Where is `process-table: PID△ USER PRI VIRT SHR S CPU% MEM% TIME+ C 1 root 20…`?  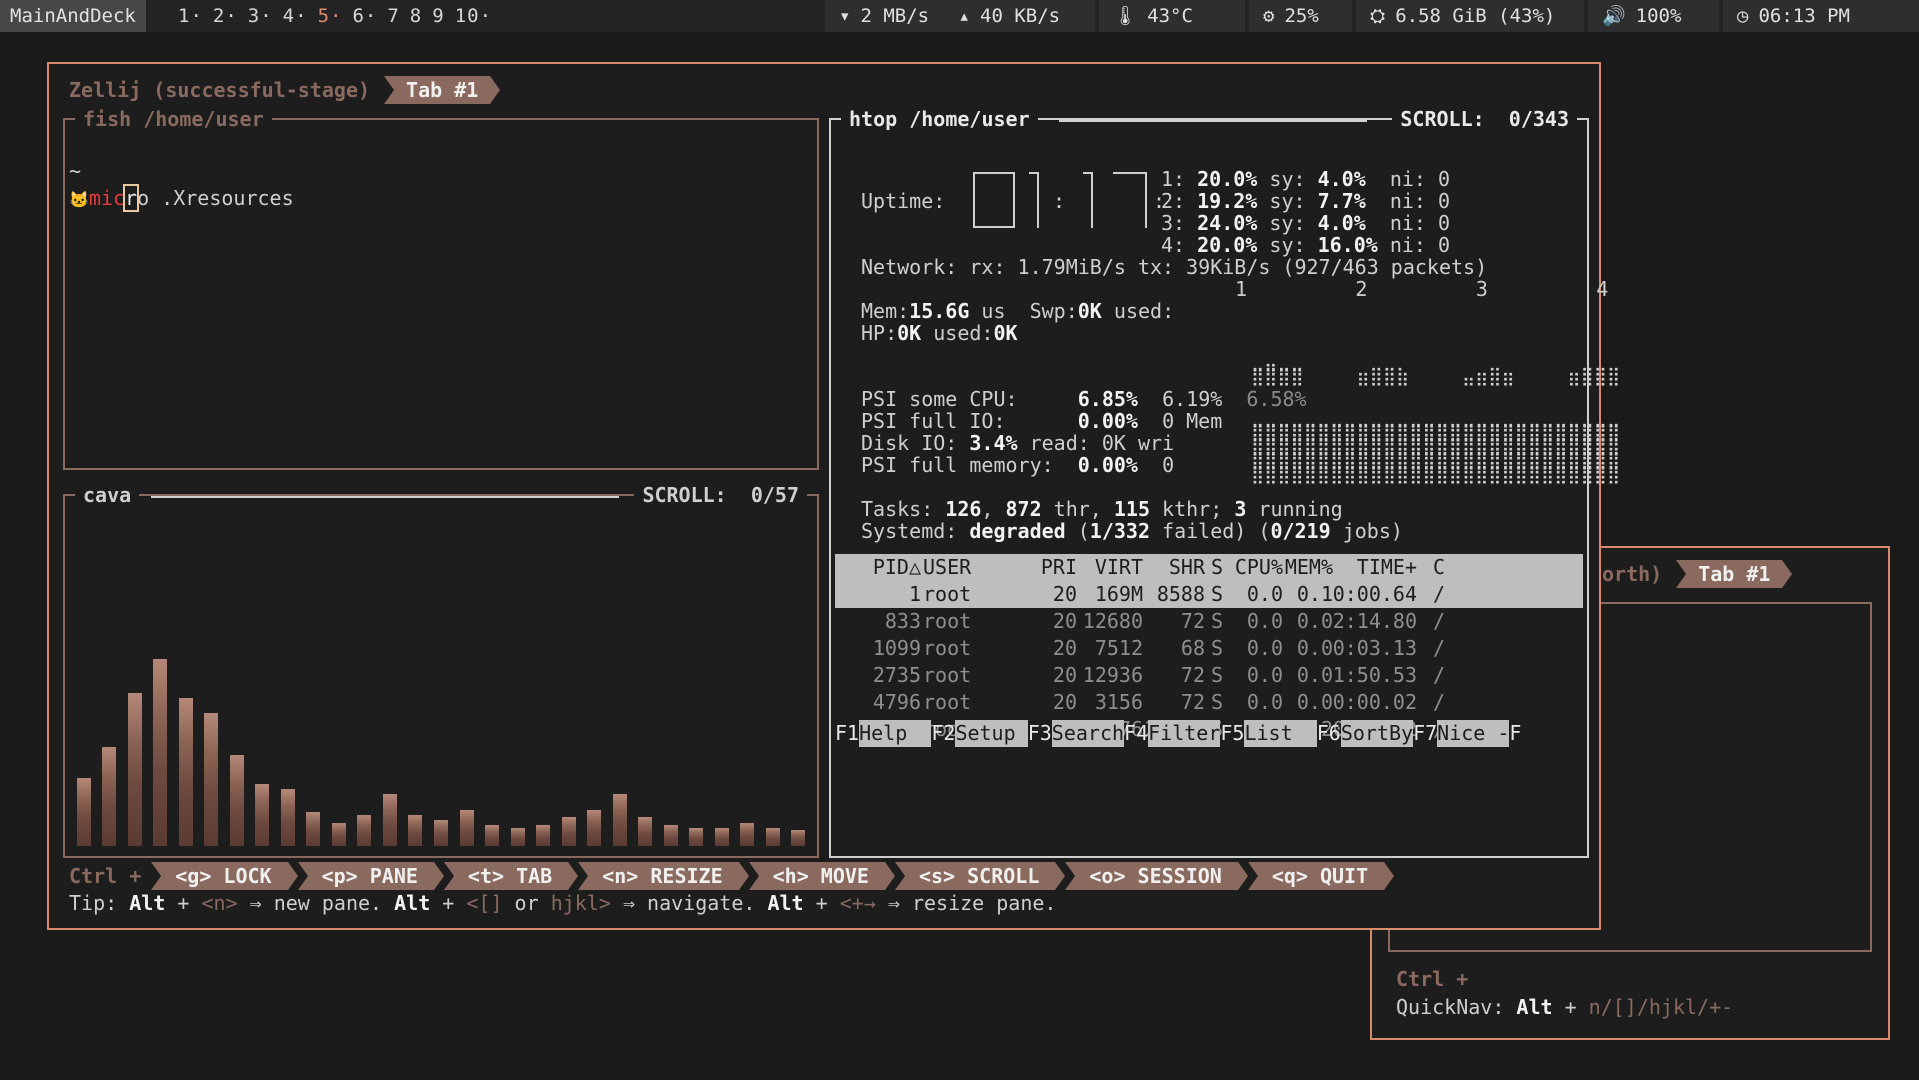
process-table: PID△ USER PRI VIRT SHR S CPU% MEM% TIME+ C 1 root 20… is located at coordinates (1209, 648).